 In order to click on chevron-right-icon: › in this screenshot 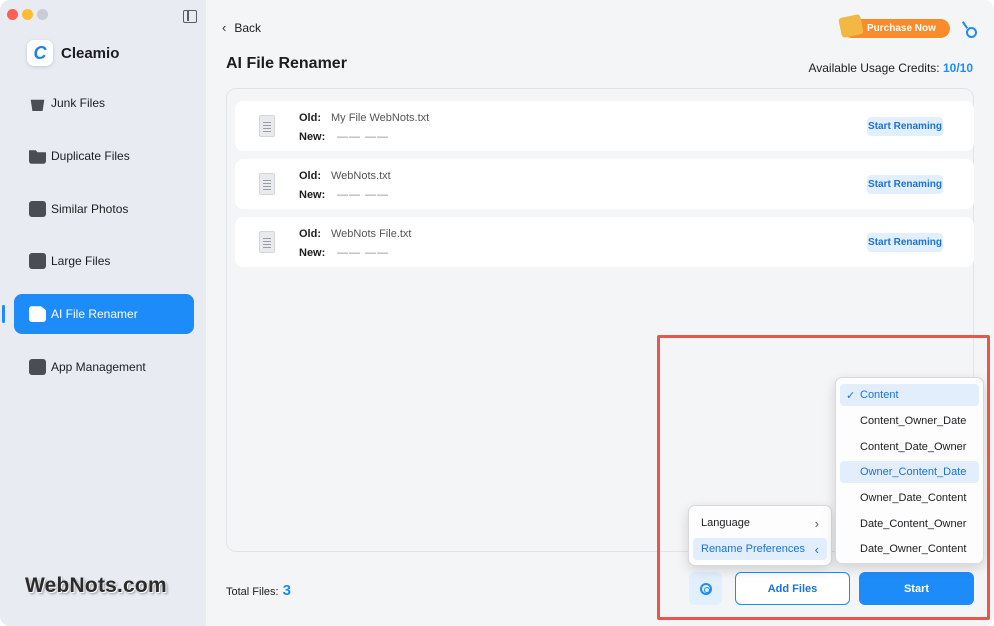, I will do `click(816, 523)`.